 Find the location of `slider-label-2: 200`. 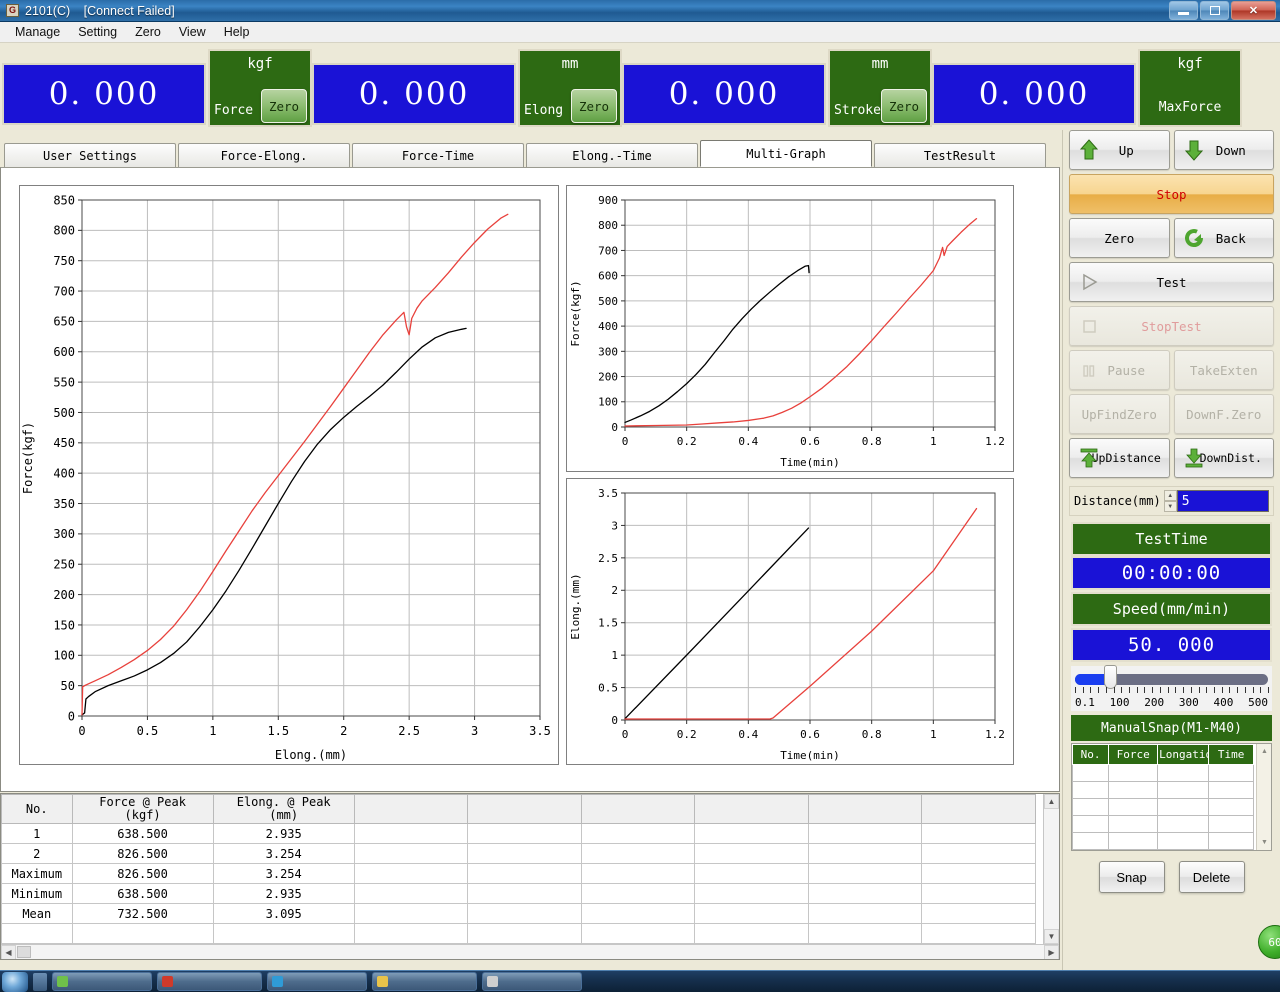

slider-label-2: 200 is located at coordinates (1154, 702).